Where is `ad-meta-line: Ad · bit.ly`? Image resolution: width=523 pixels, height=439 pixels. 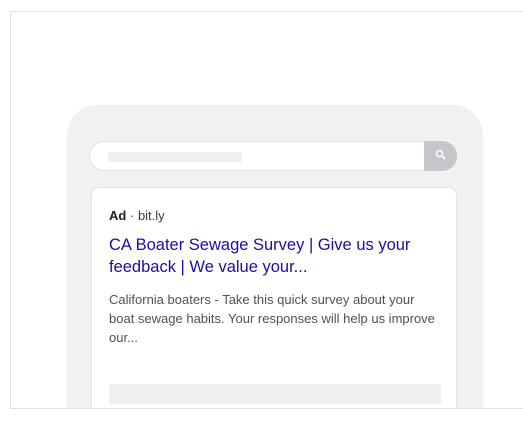
ad-meta-line: Ad · bit.ly is located at coordinates (137, 215).